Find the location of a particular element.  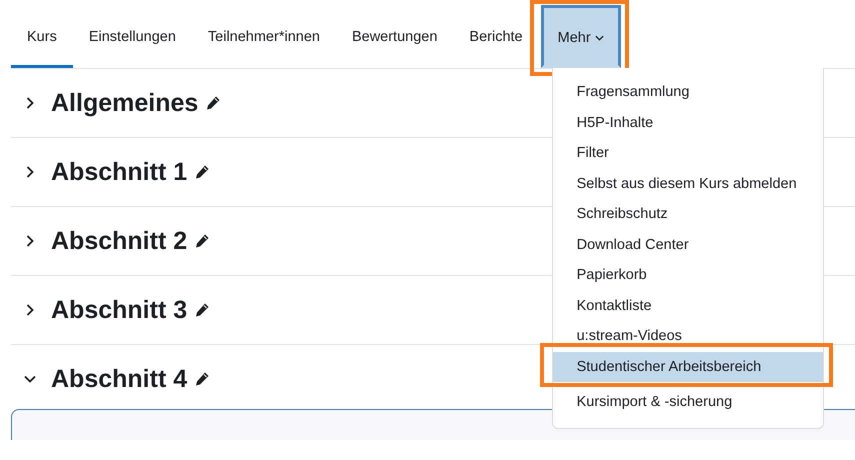

menu-item: u:stream-Videos is located at coordinates (687, 336).